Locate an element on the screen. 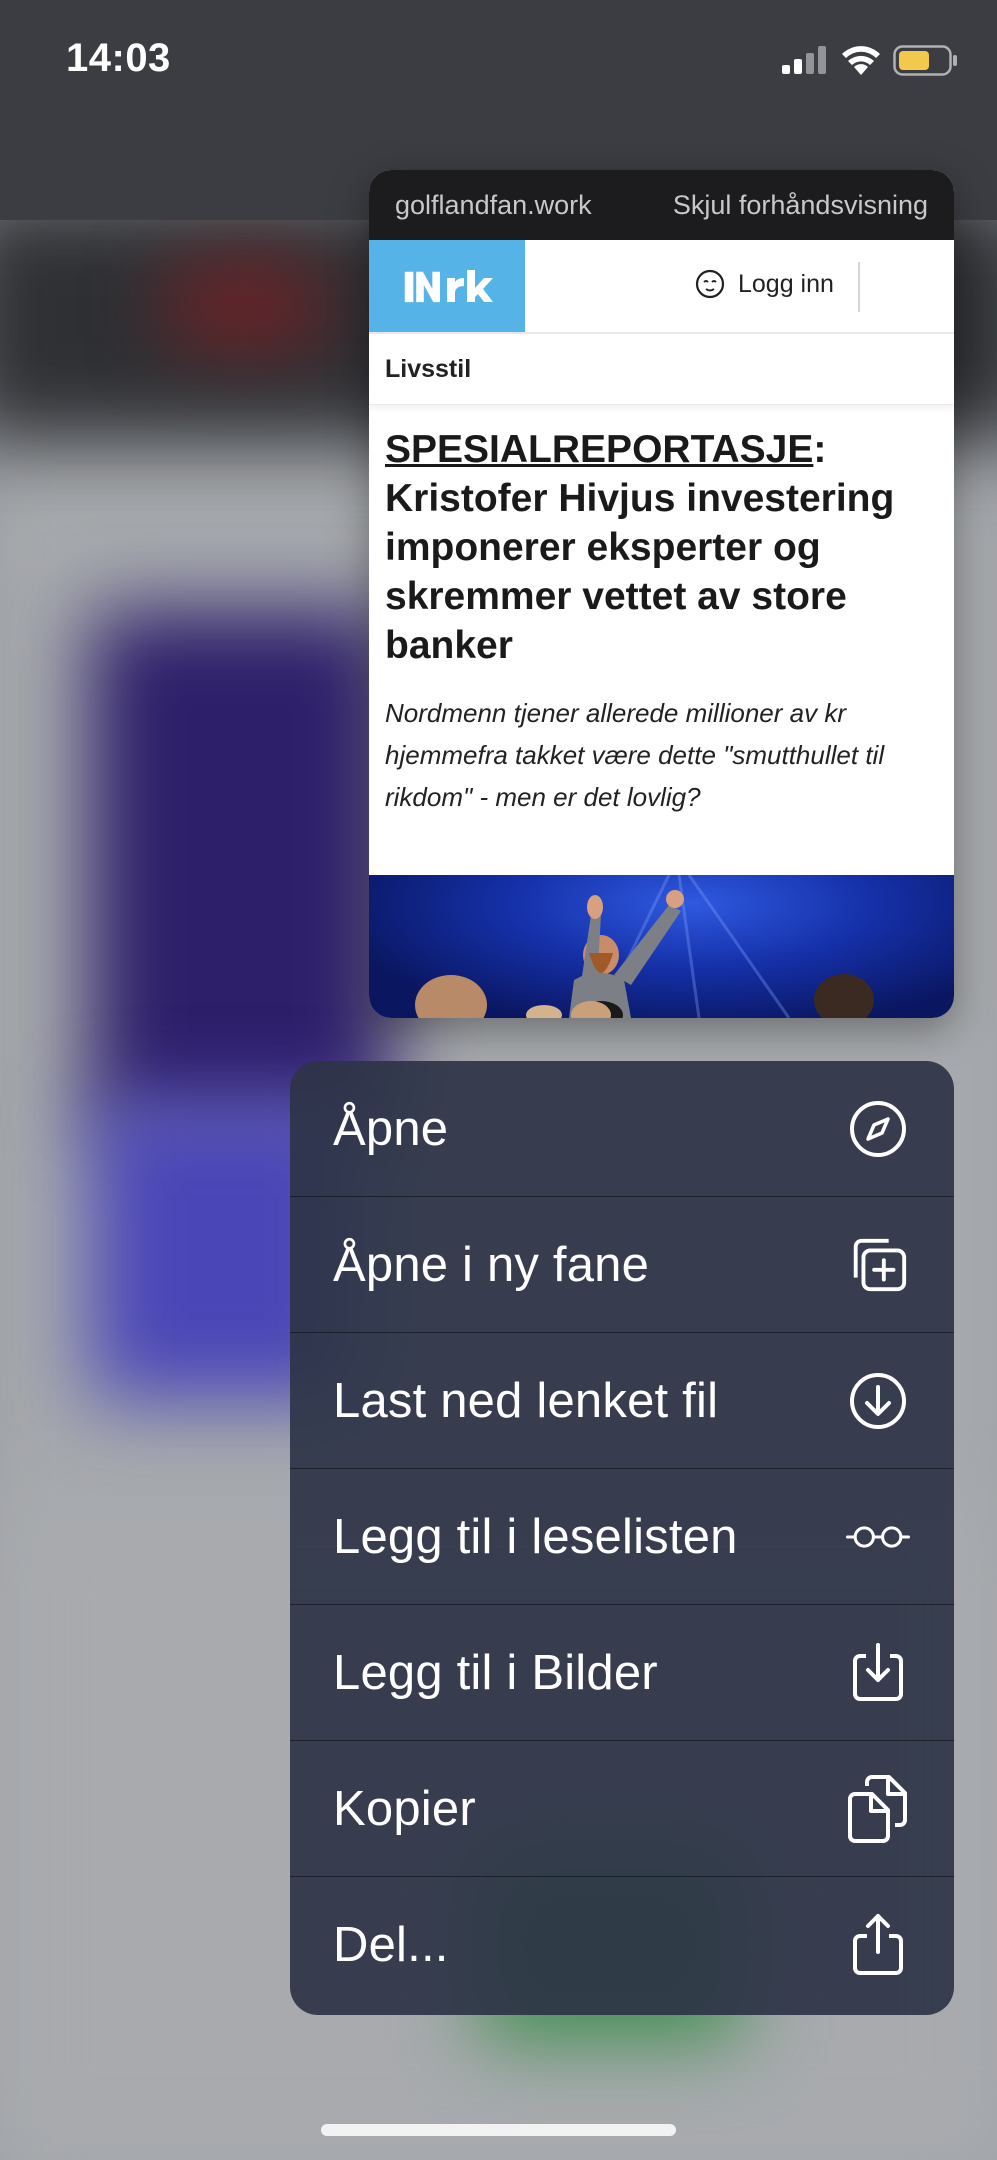  login-link: Logg inn is located at coordinates (764, 284).